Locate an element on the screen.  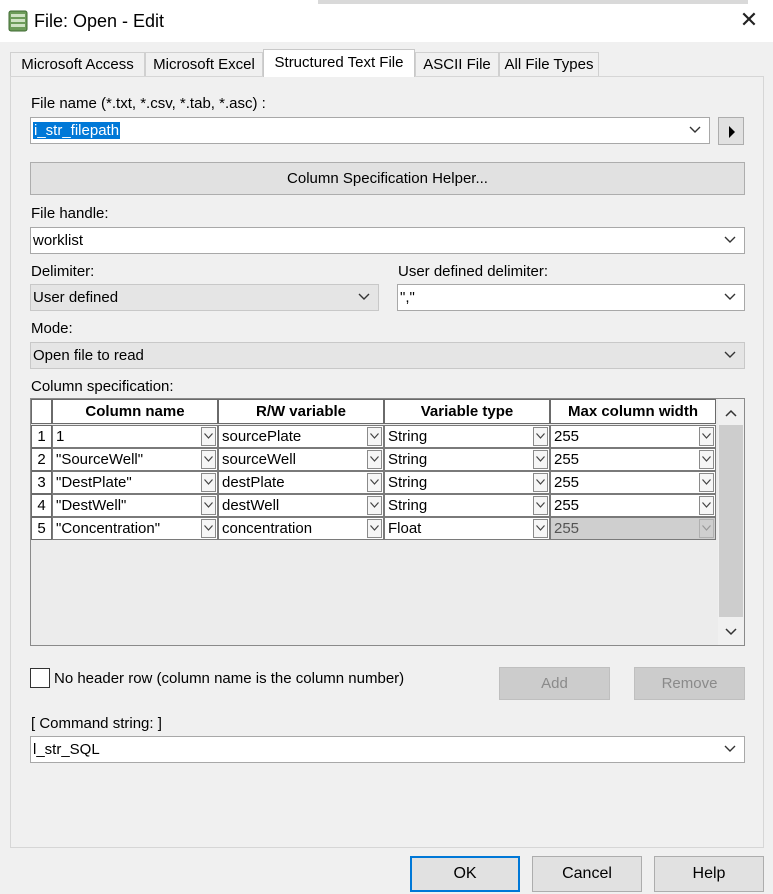
background-window-strip is located at coordinates (533, 2).